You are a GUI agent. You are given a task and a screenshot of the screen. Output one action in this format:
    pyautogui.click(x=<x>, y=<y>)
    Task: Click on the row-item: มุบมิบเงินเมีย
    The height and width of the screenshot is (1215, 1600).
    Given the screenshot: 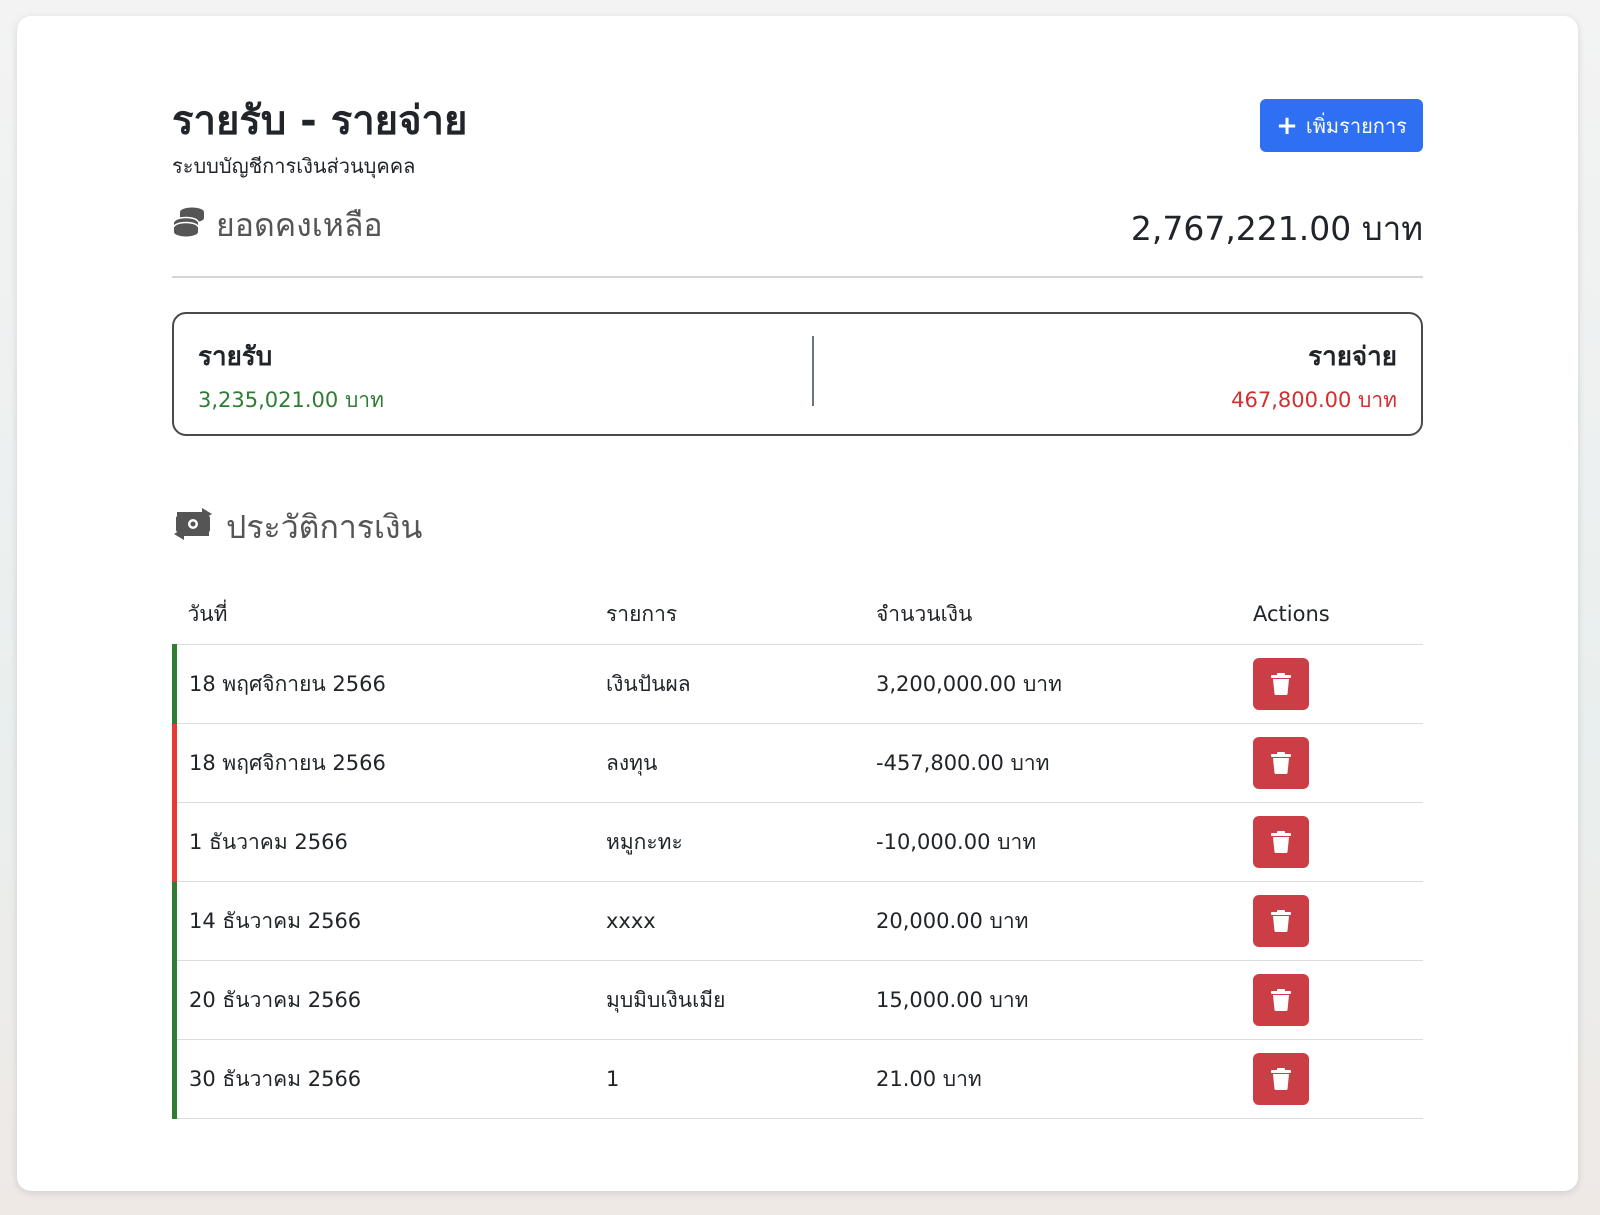 What is the action you would take?
    pyautogui.click(x=740, y=1000)
    